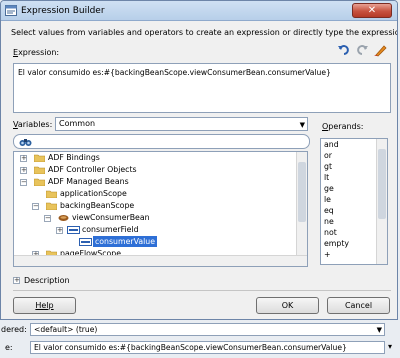  I want to click on operand-item: le, so click(327, 199).